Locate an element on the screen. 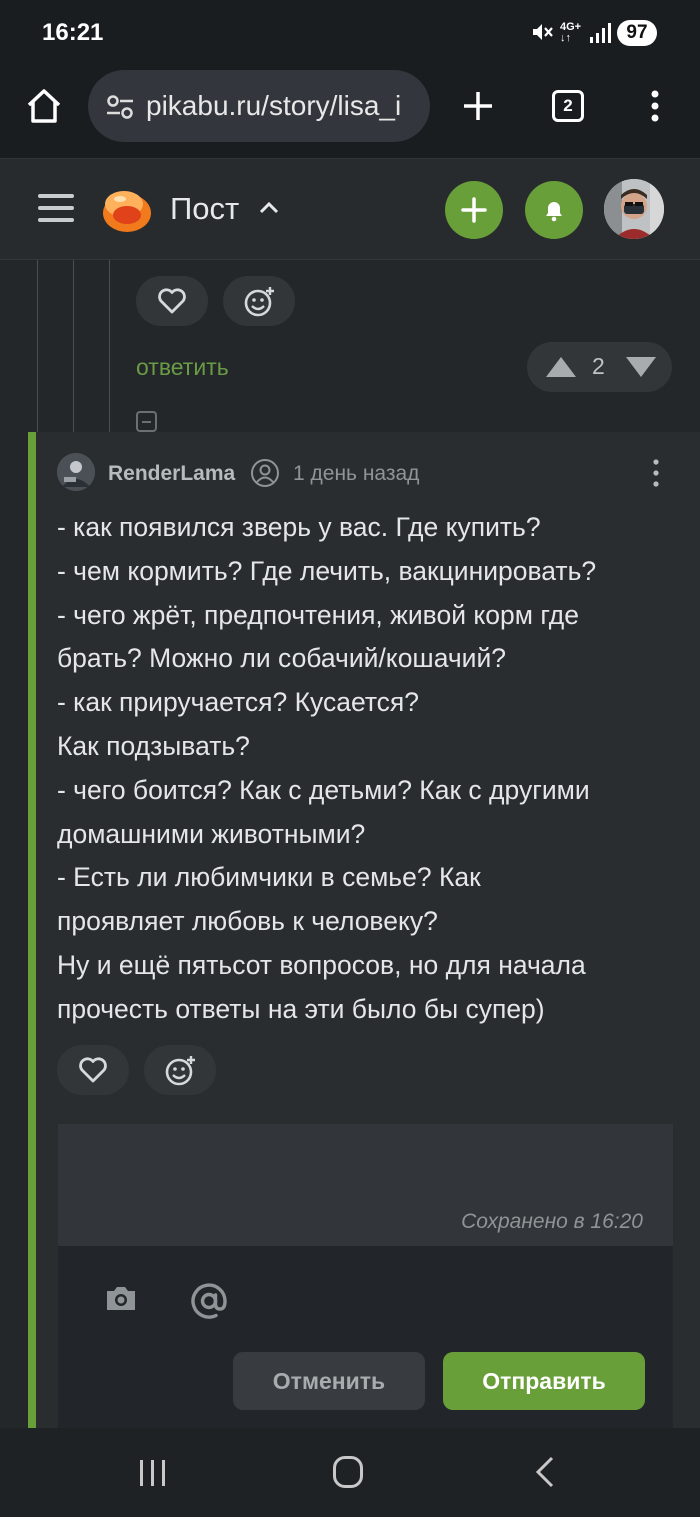  browser-menu-icon is located at coordinates (655, 106).